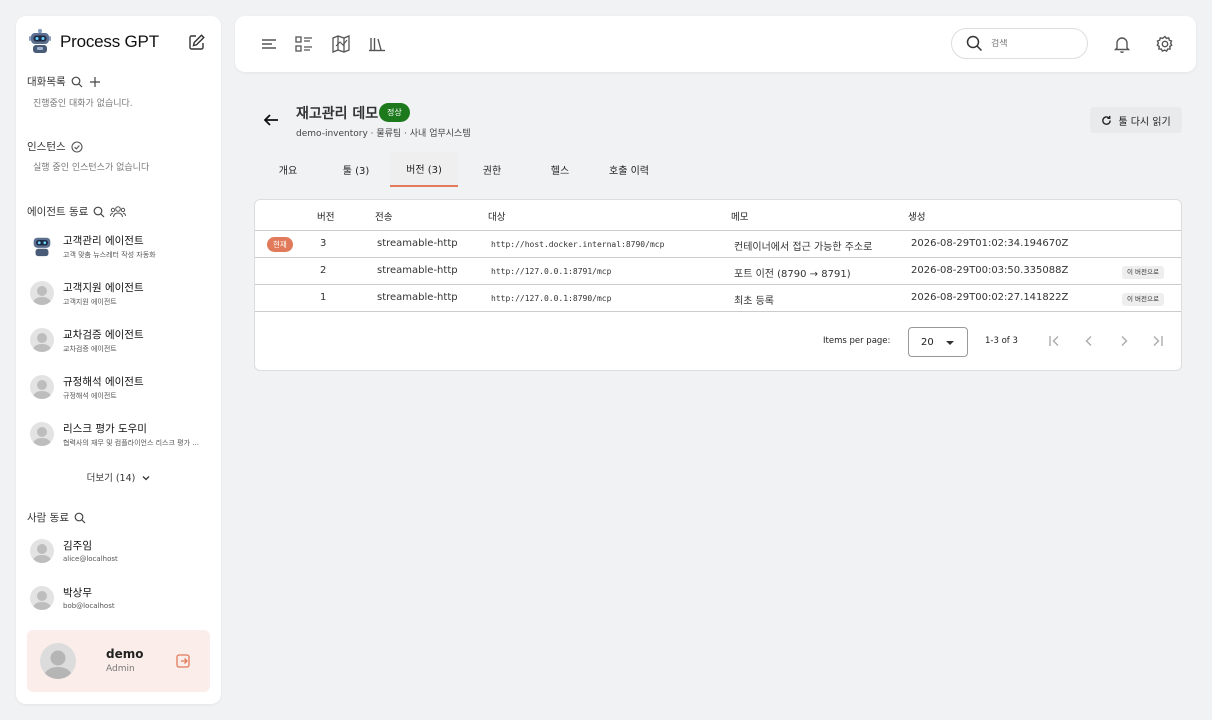  I want to click on tab-tools: 툴 (3), so click(356, 169).